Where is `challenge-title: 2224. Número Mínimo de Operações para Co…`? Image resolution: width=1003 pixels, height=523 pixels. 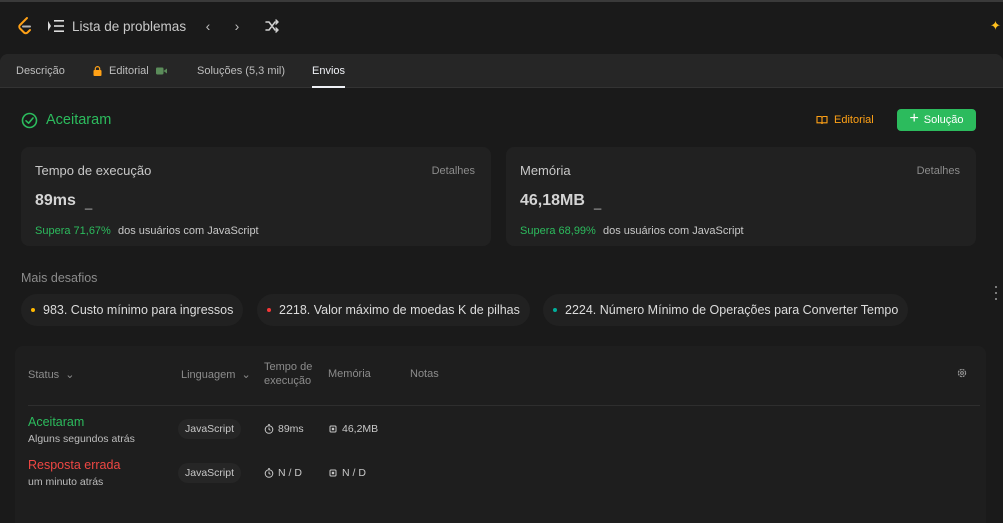 challenge-title: 2224. Número Mínimo de Operações para Co… is located at coordinates (732, 310).